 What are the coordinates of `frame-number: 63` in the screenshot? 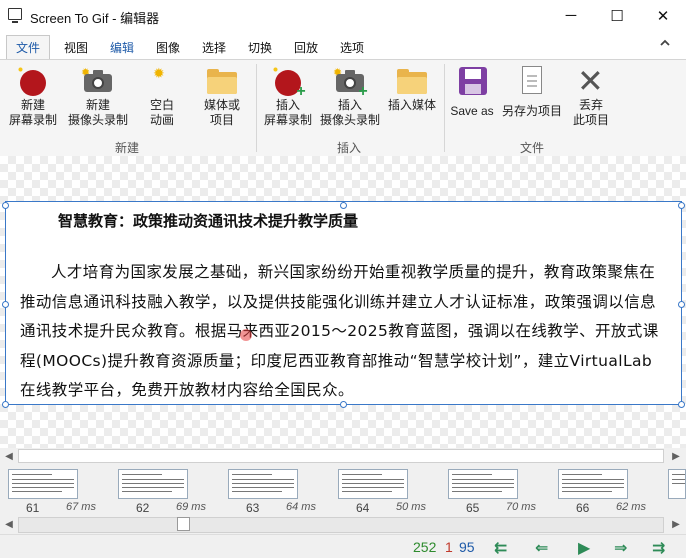 It's located at (253, 508).